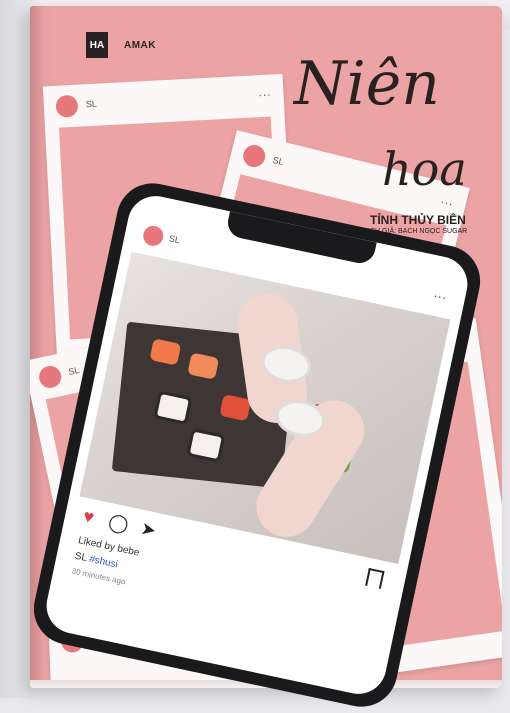 This screenshot has width=510, height=713. Describe the element at coordinates (140, 45) in the screenshot. I see `publisher-name: AMAK` at that location.